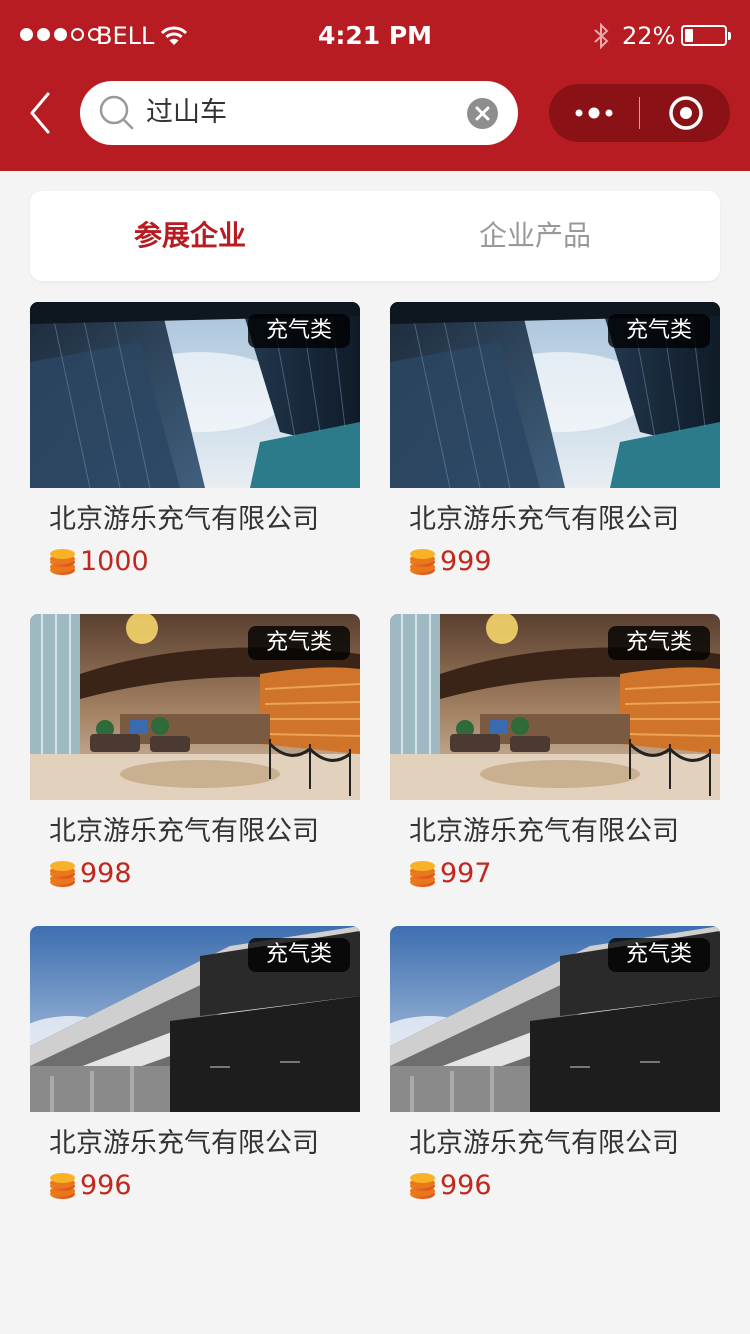 The width and height of the screenshot is (750, 1334). What do you see at coordinates (114, 561) in the screenshot?
I see `price-value: 1000` at bounding box center [114, 561].